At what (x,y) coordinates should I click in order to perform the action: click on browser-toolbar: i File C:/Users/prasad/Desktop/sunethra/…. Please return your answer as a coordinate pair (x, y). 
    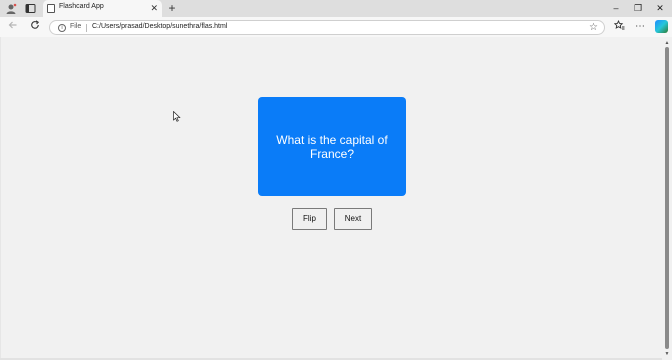
    Looking at the image, I should click on (336, 27).